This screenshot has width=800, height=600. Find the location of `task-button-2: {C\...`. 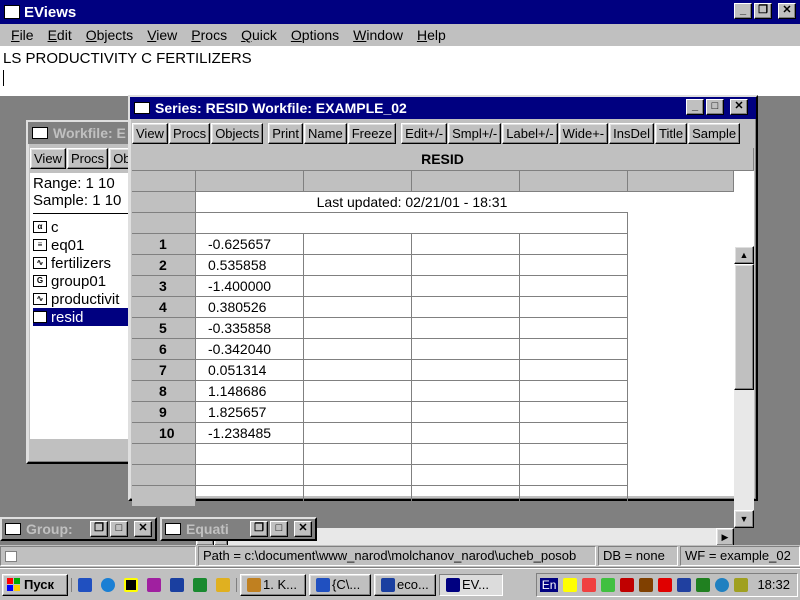

task-button-2: {C\... is located at coordinates (340, 584).